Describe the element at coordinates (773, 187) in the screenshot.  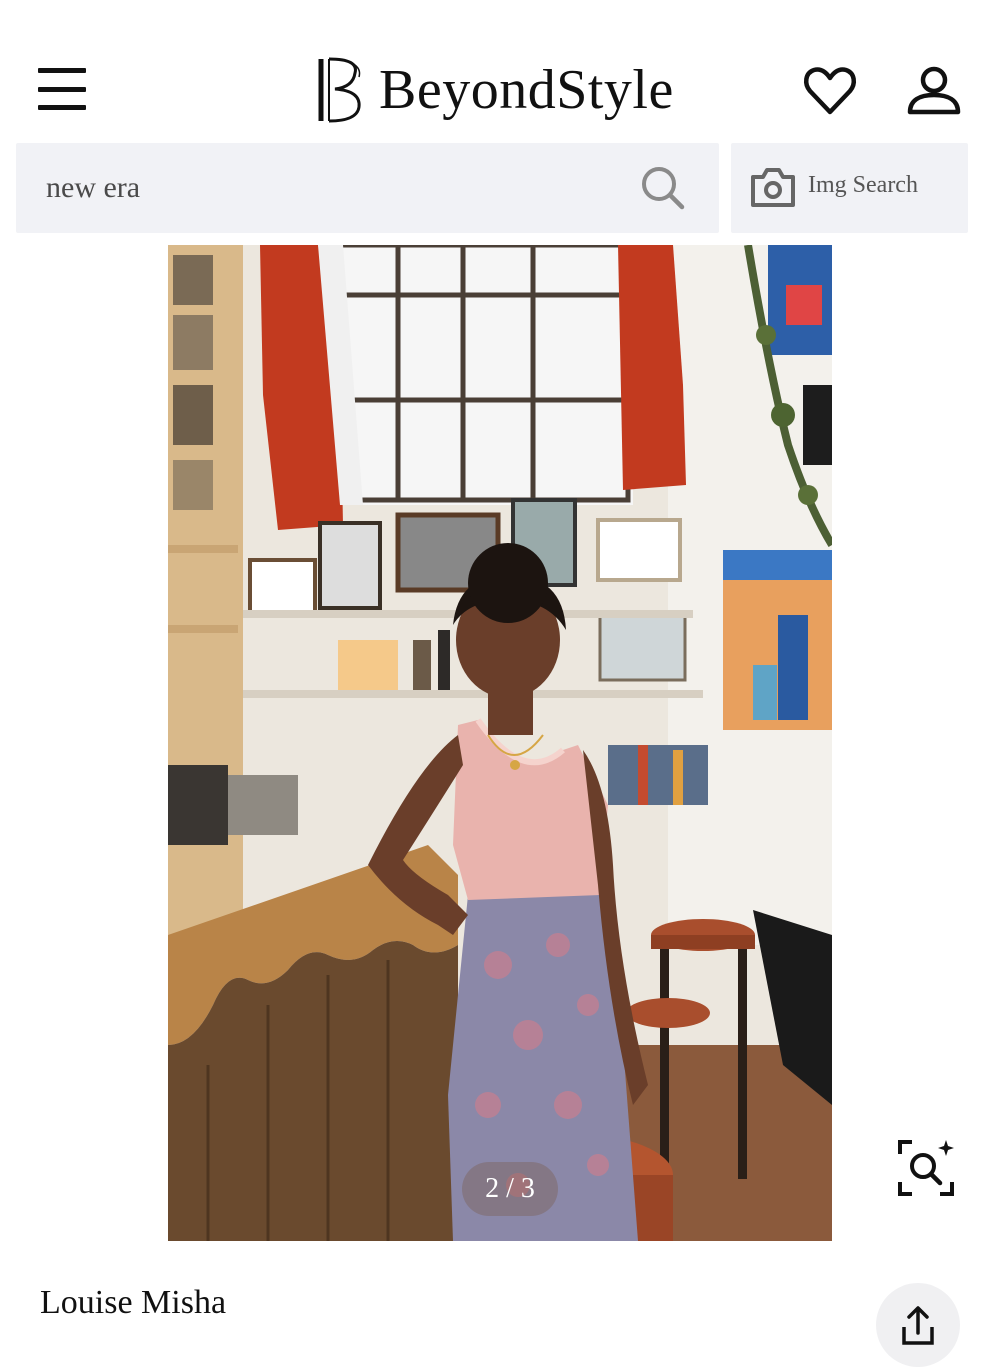
I see `camera-icon` at that location.